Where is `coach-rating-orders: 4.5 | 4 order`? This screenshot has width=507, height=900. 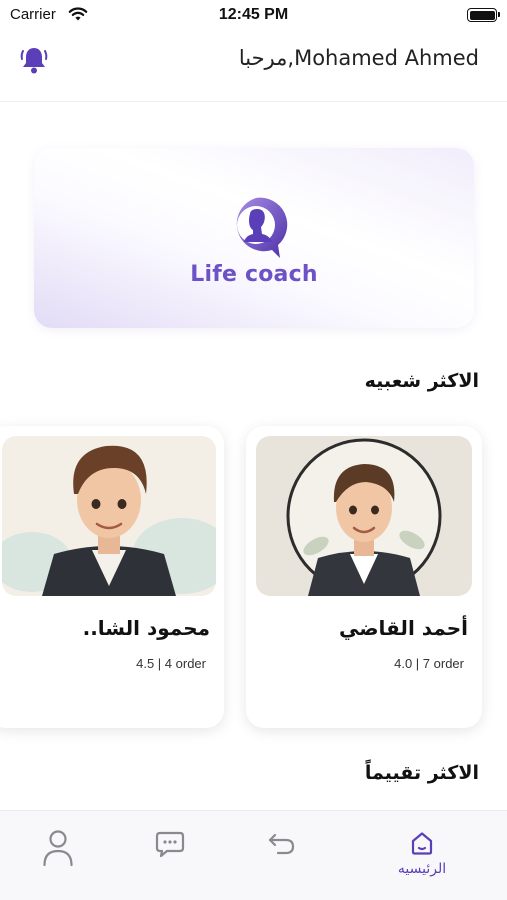
coach-rating-orders: 4.5 | 4 order is located at coordinates (171, 663).